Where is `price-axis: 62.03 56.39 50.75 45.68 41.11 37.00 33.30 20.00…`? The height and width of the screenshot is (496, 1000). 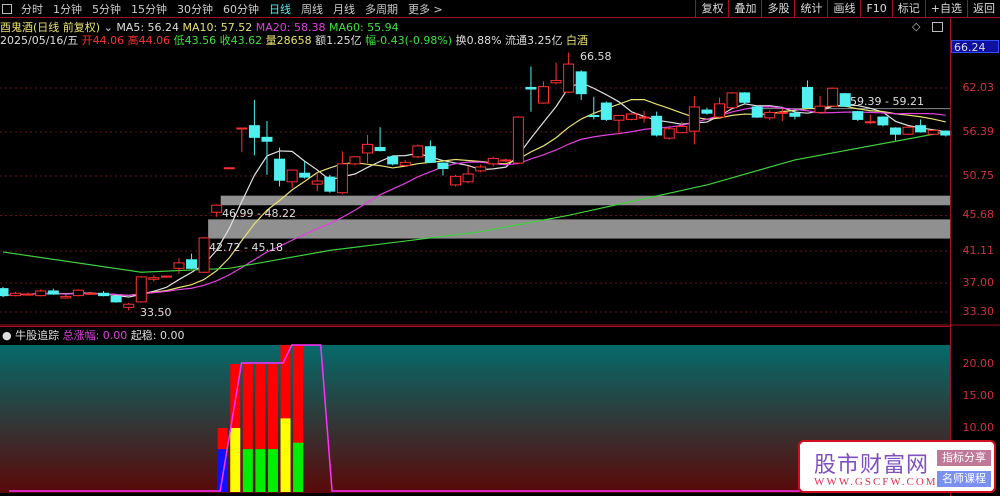 price-axis: 62.03 56.39 50.75 45.68 41.11 37.00 33.30 20.00… is located at coordinates (975, 257).